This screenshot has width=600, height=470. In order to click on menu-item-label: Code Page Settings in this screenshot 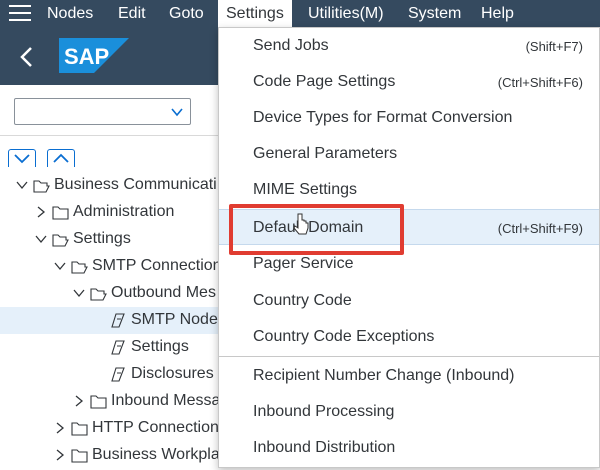, I will do `click(324, 81)`.